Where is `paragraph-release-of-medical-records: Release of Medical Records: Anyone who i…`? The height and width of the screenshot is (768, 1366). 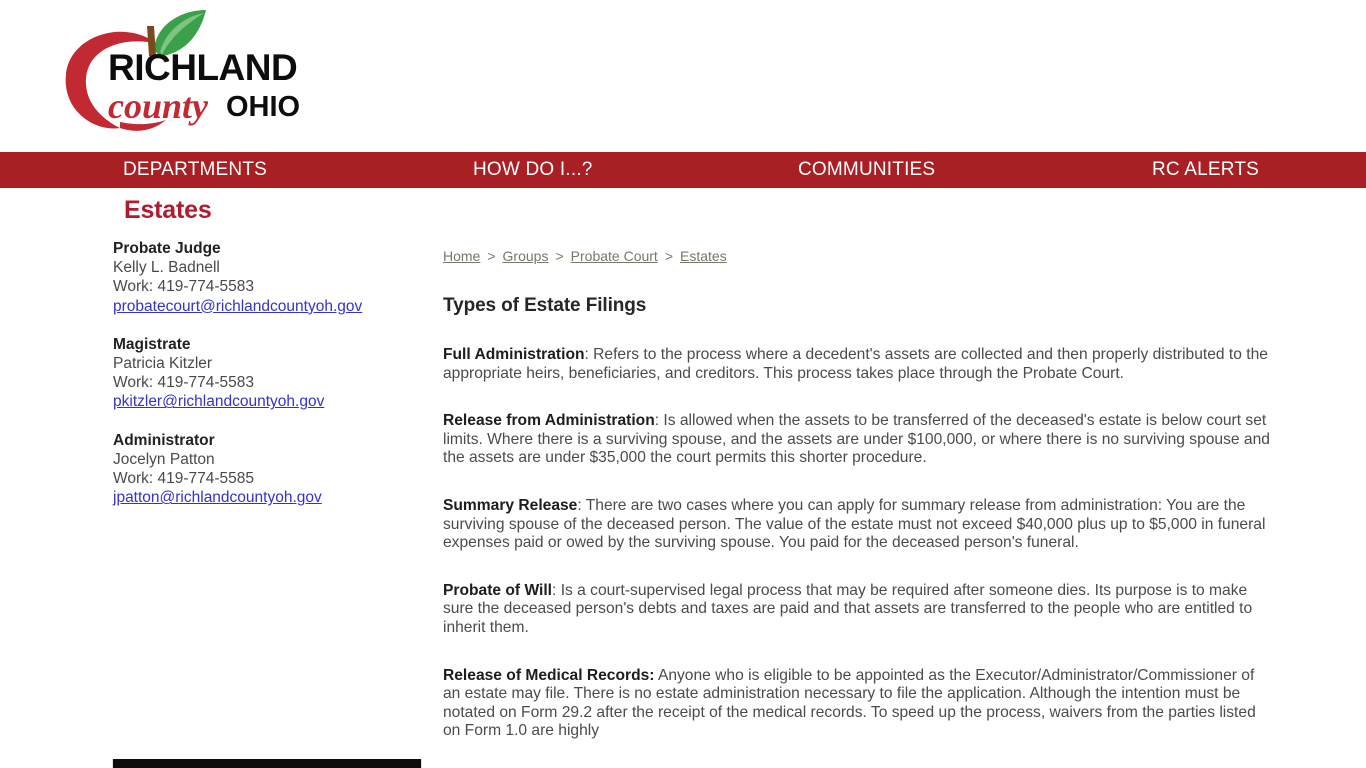 paragraph-release-of-medical-records: Release of Medical Records: Anyone who i… is located at coordinates (858, 704).